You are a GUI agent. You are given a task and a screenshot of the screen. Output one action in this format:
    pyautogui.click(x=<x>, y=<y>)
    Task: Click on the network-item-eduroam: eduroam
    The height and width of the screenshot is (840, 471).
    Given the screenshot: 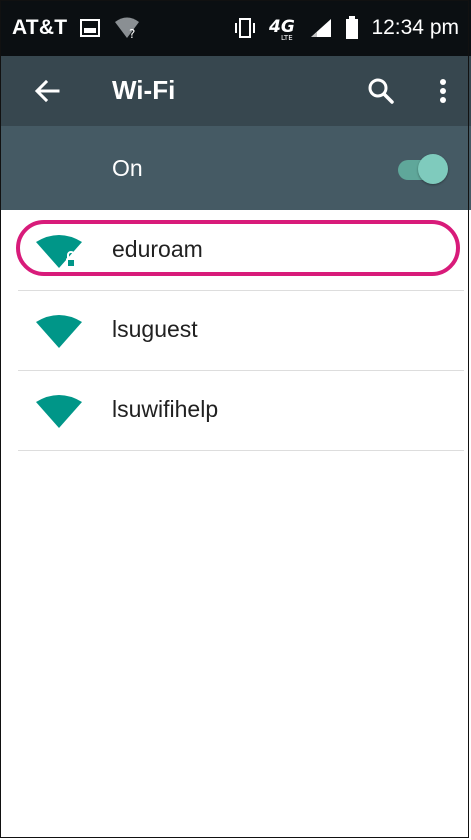 What is the action you would take?
    pyautogui.click(x=235, y=250)
    